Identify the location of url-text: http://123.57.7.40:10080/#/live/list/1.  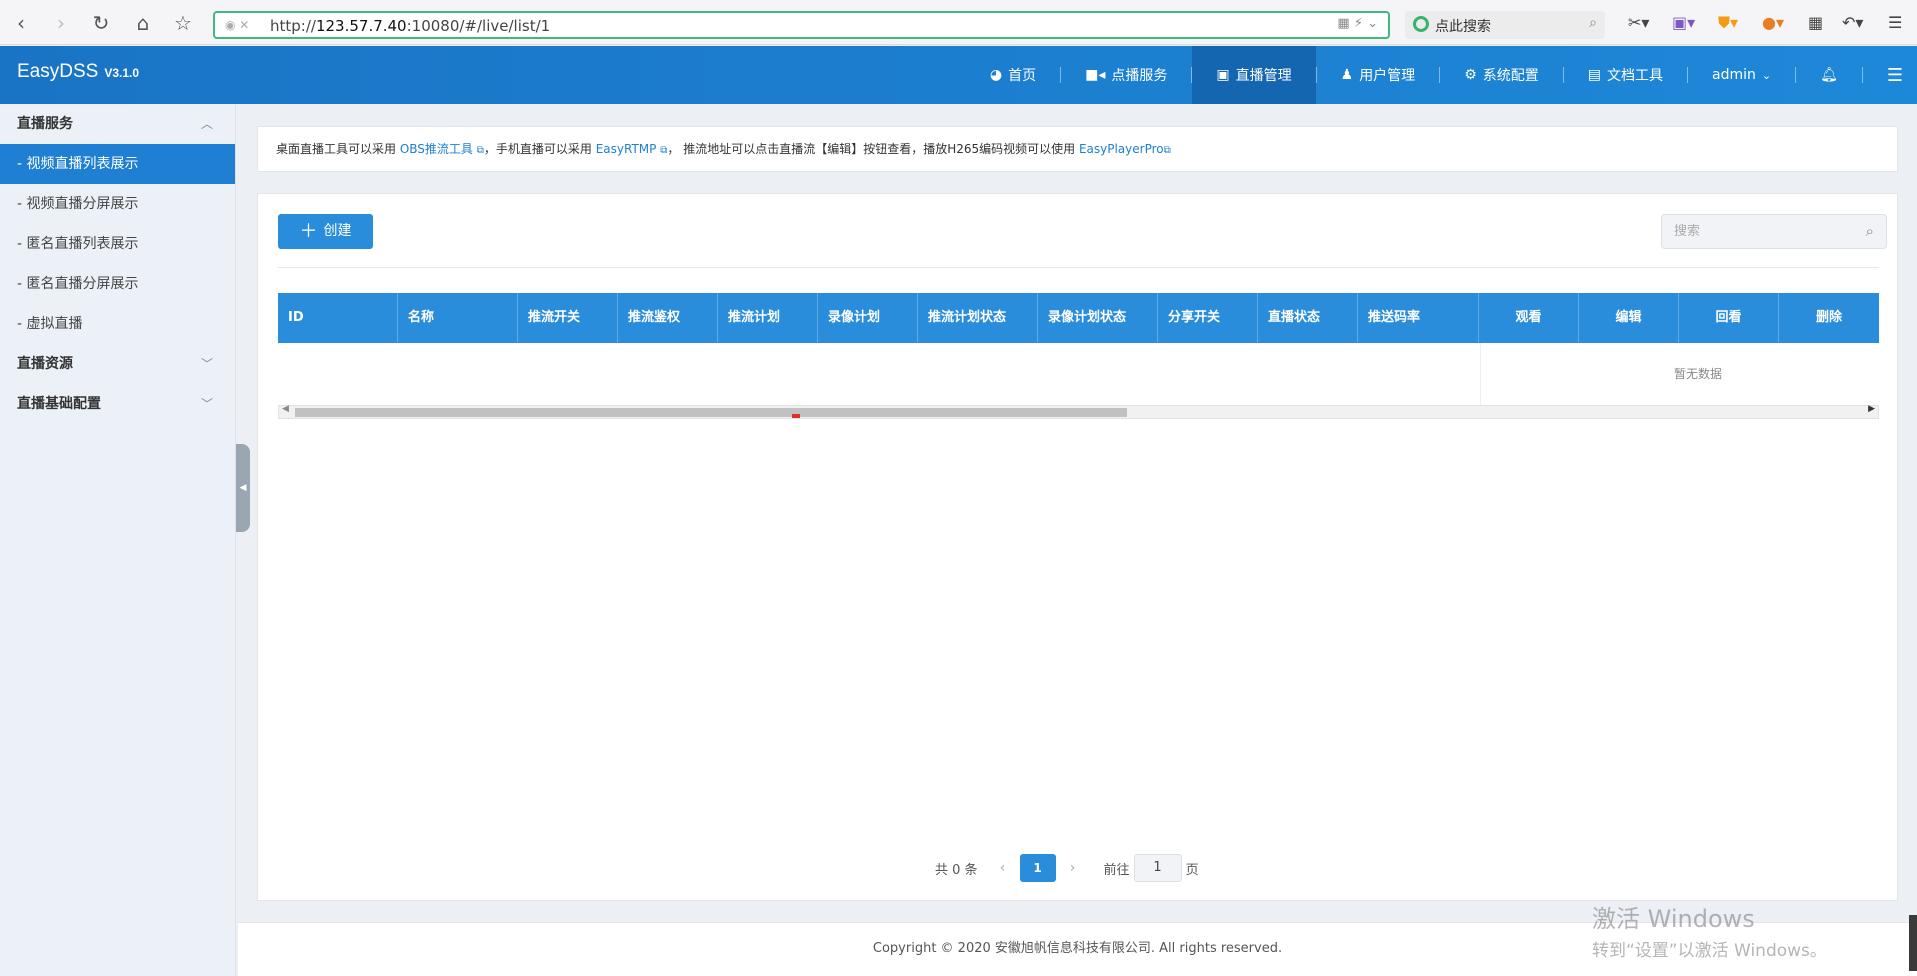
(410, 26).